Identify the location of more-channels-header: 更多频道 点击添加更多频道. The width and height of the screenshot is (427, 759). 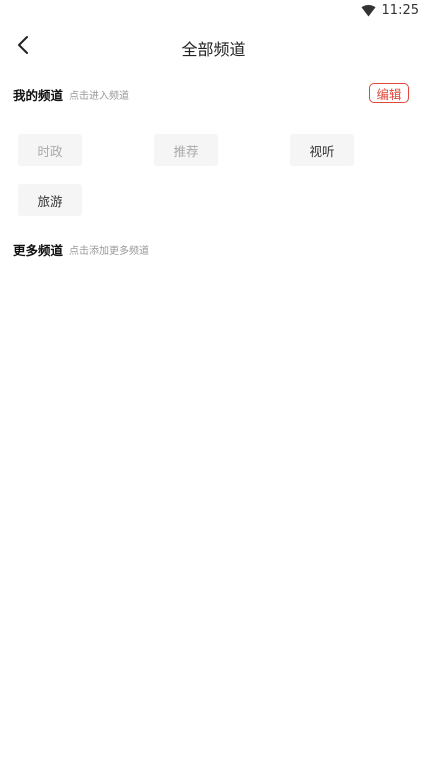
(211, 249).